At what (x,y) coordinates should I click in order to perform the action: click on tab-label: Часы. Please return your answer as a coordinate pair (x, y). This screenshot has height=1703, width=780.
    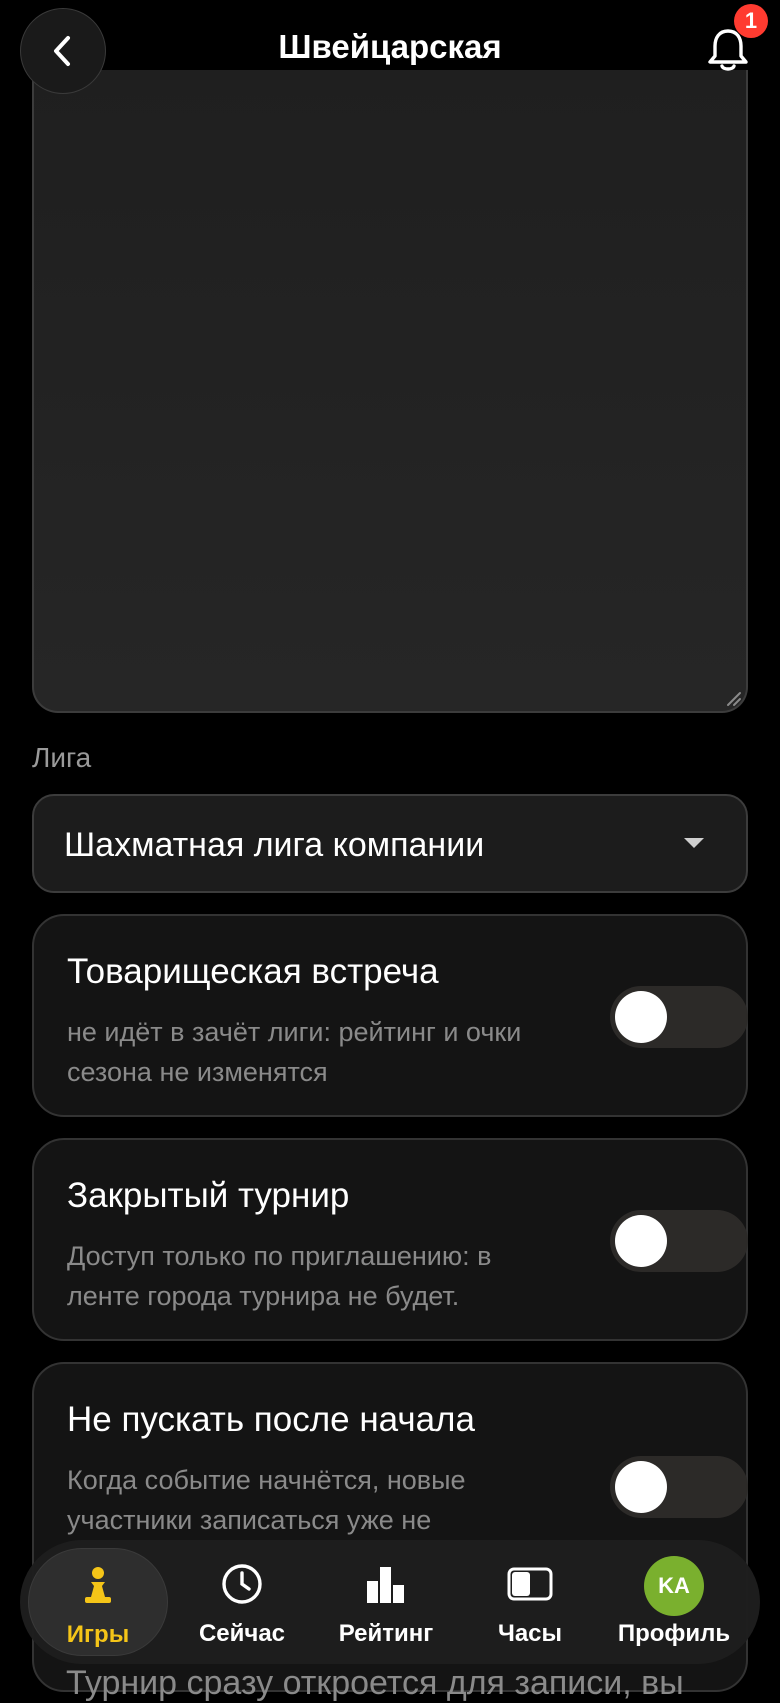
    Looking at the image, I should click on (530, 1633).